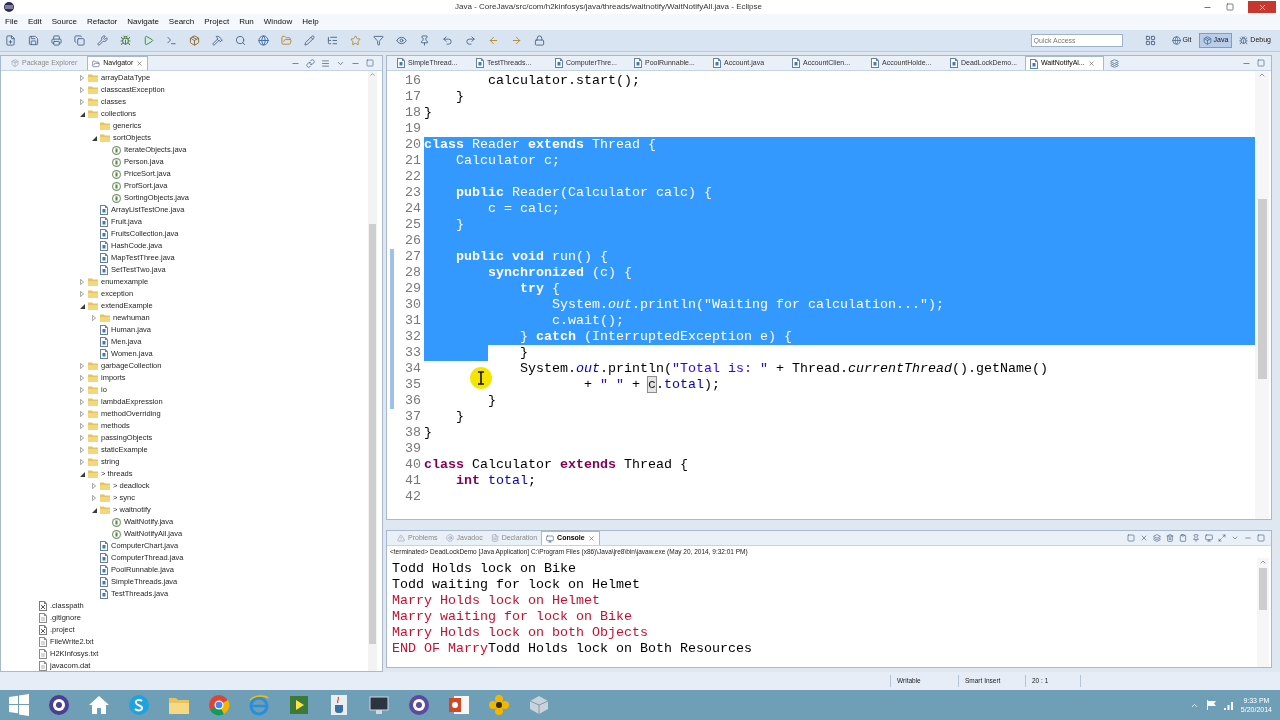  What do you see at coordinates (310, 63) in the screenshot?
I see `link-icon` at bounding box center [310, 63].